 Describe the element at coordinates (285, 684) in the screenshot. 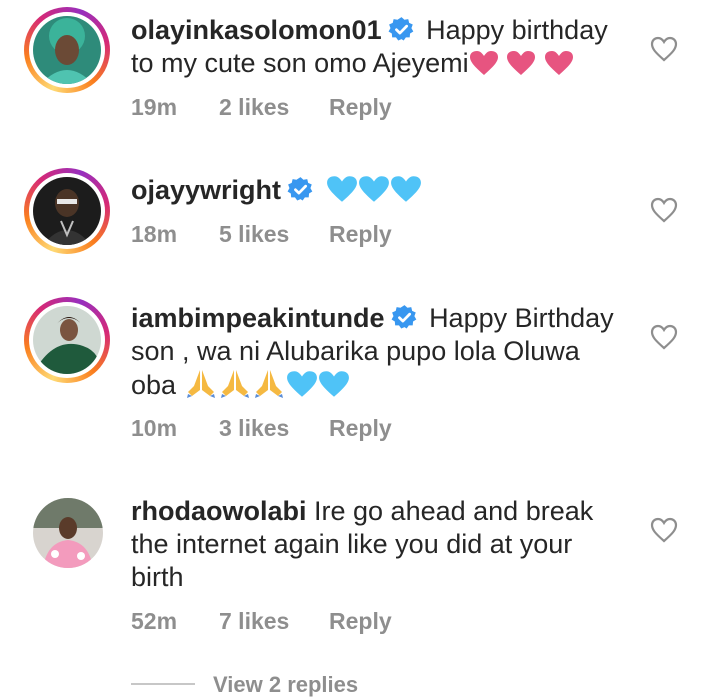

I see `view-replies-label: View 2 replies` at that location.